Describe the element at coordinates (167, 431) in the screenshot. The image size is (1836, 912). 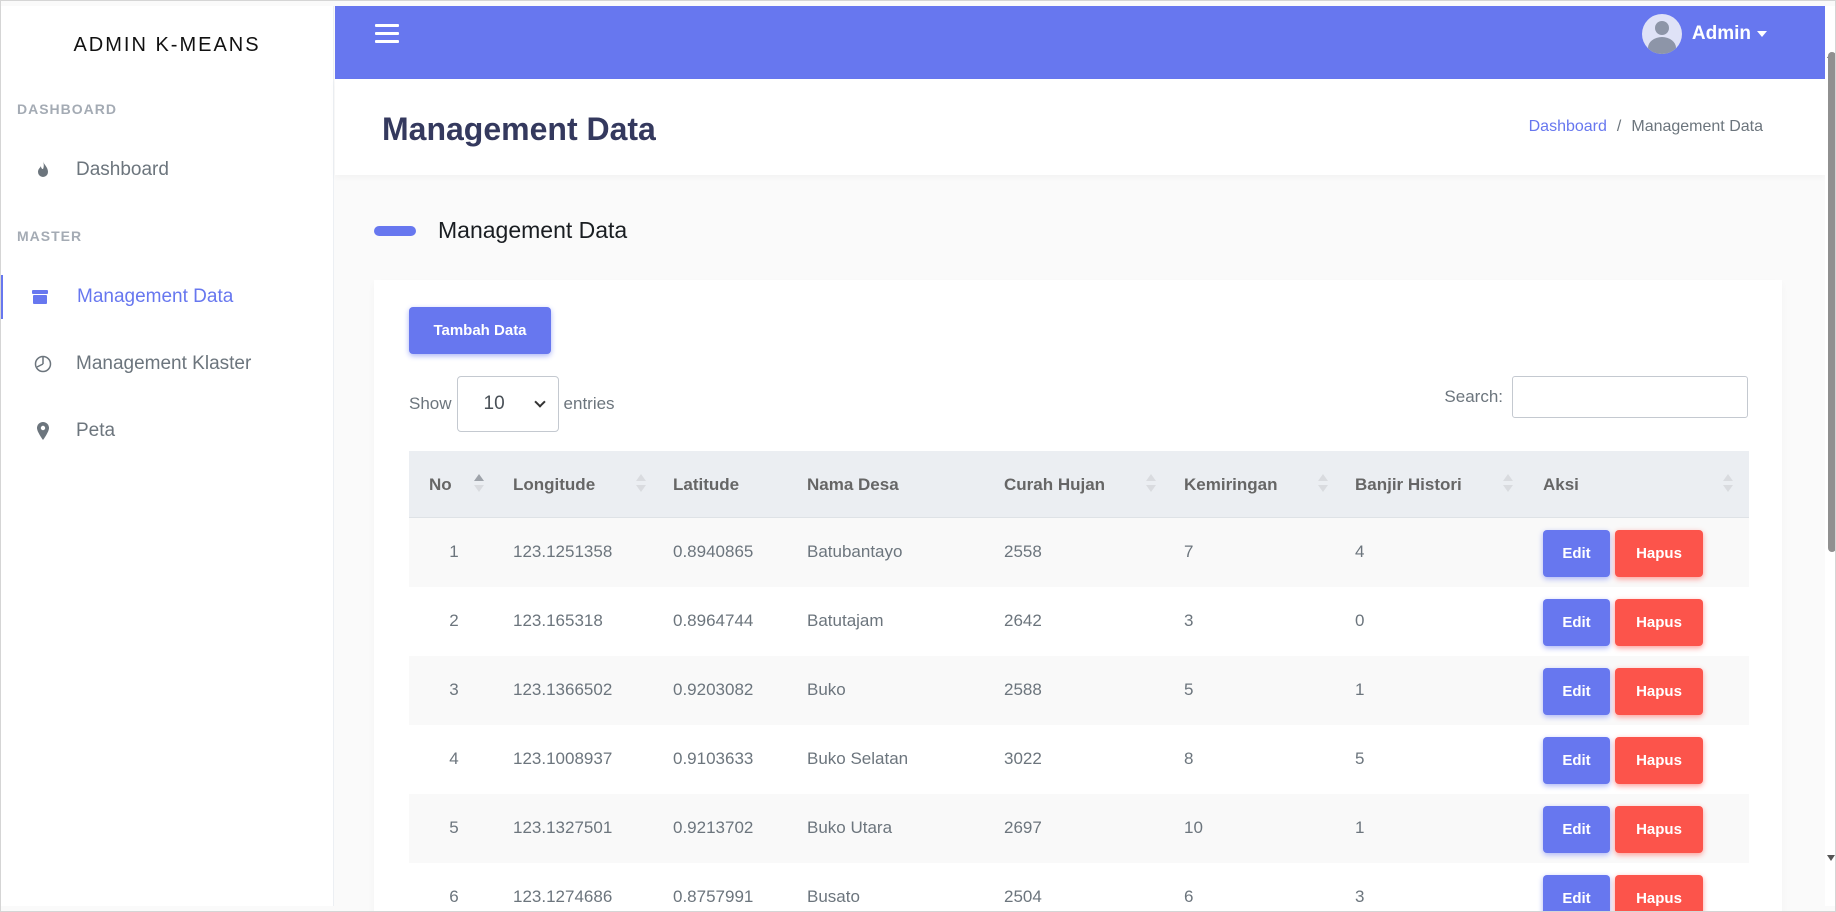
I see `sidebar-item-peta: Peta` at that location.